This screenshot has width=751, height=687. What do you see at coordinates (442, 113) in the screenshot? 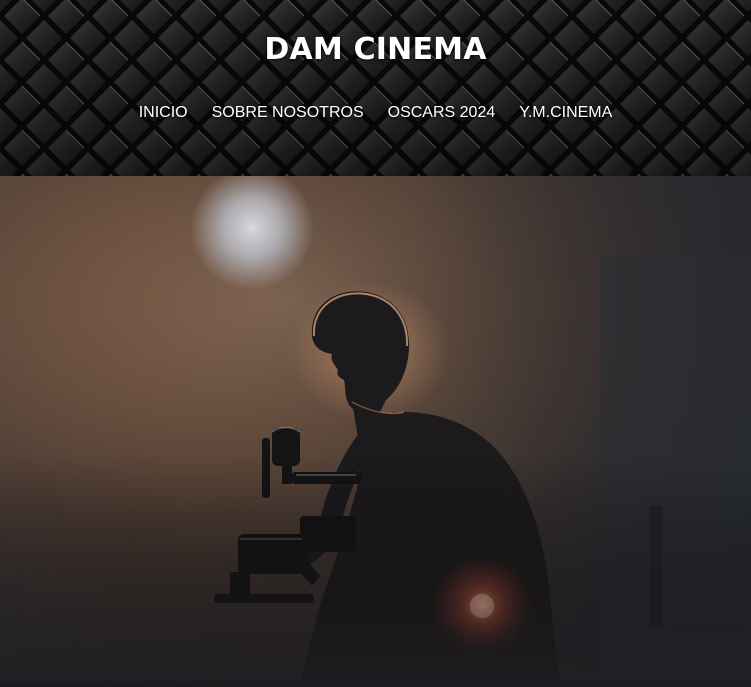
I see `nav-item-oscars-2024: OSCARS 2024` at bounding box center [442, 113].